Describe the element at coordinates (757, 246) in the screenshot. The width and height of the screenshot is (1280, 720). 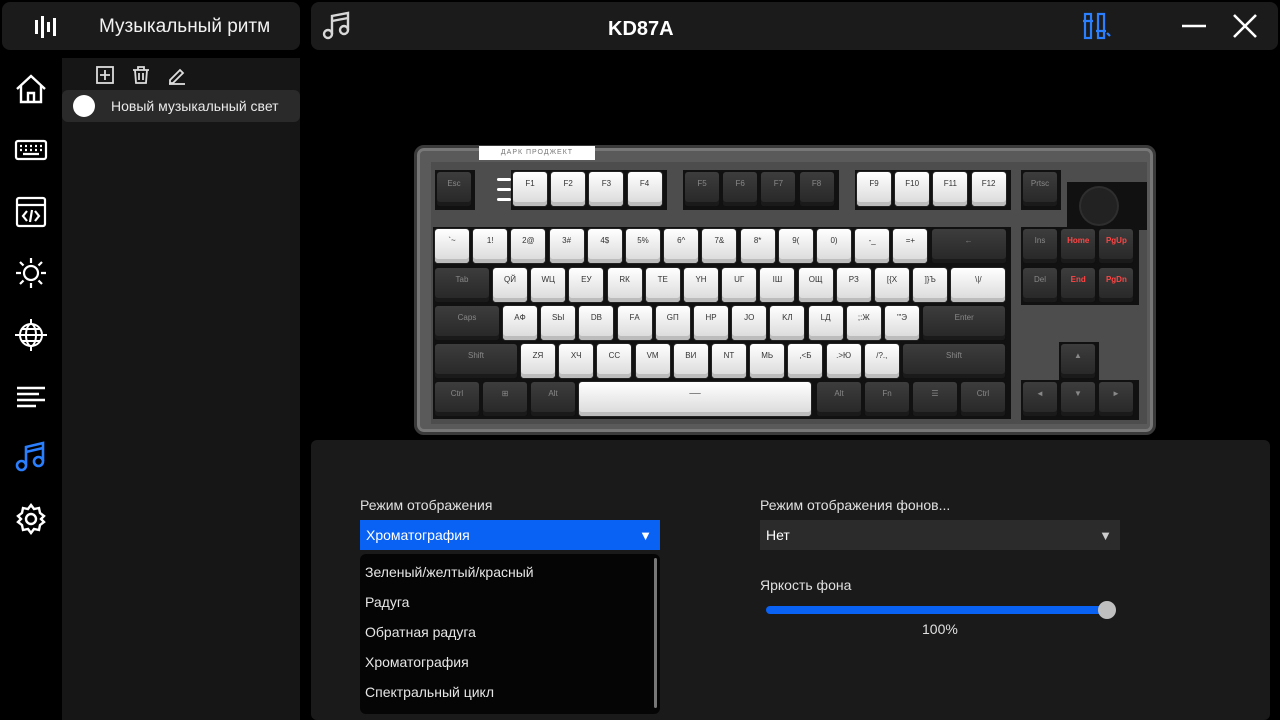
I see `key: 8*` at that location.